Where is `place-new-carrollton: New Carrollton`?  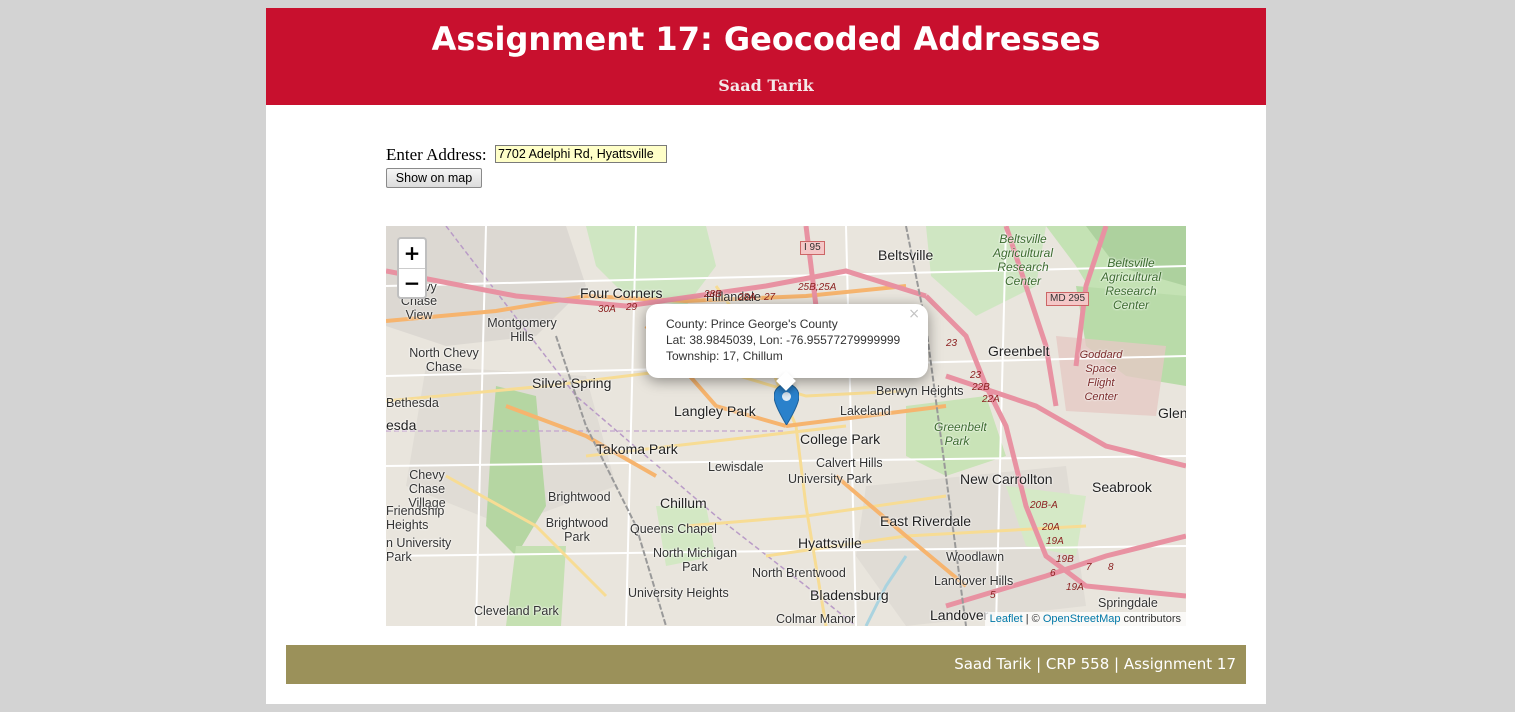
place-new-carrollton: New Carrollton is located at coordinates (1006, 479).